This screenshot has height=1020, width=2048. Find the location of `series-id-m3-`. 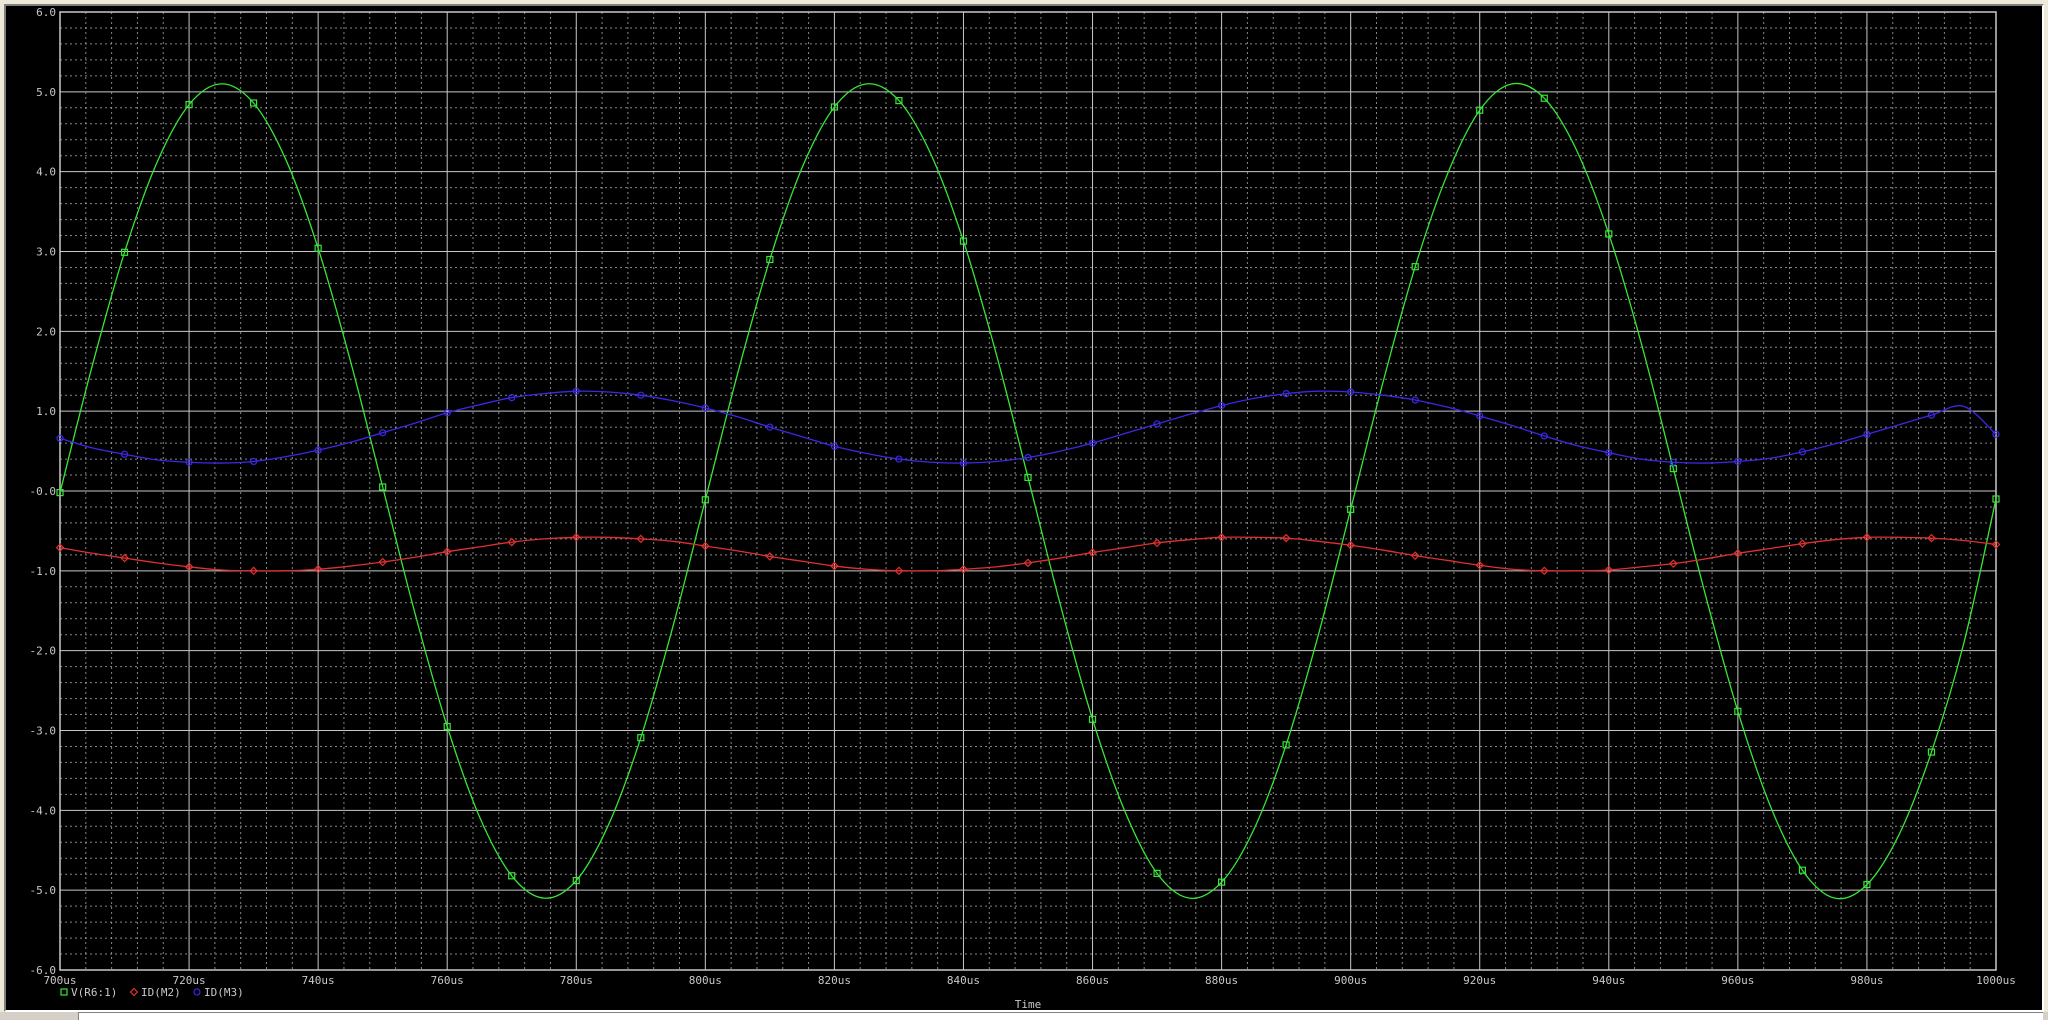

series-id-m3- is located at coordinates (1028, 427).